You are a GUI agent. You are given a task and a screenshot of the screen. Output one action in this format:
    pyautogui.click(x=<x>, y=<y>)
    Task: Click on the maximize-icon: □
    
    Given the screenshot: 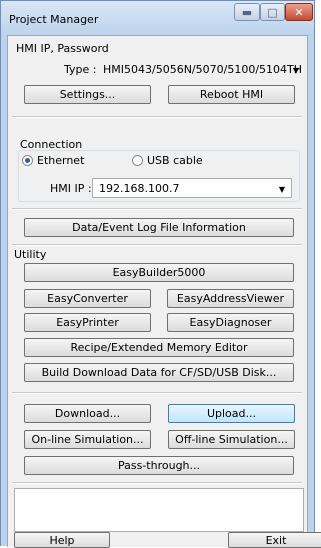 What is the action you would take?
    pyautogui.click(x=272, y=12)
    